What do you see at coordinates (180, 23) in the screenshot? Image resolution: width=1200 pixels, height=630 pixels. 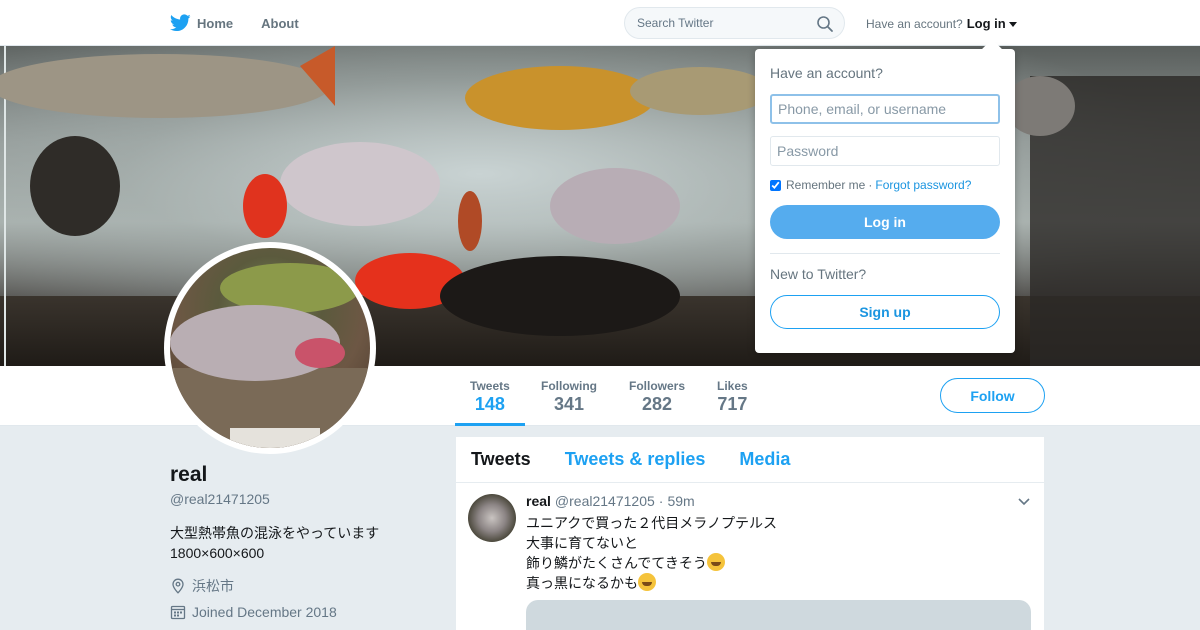 I see `twitter-bird-icon` at bounding box center [180, 23].